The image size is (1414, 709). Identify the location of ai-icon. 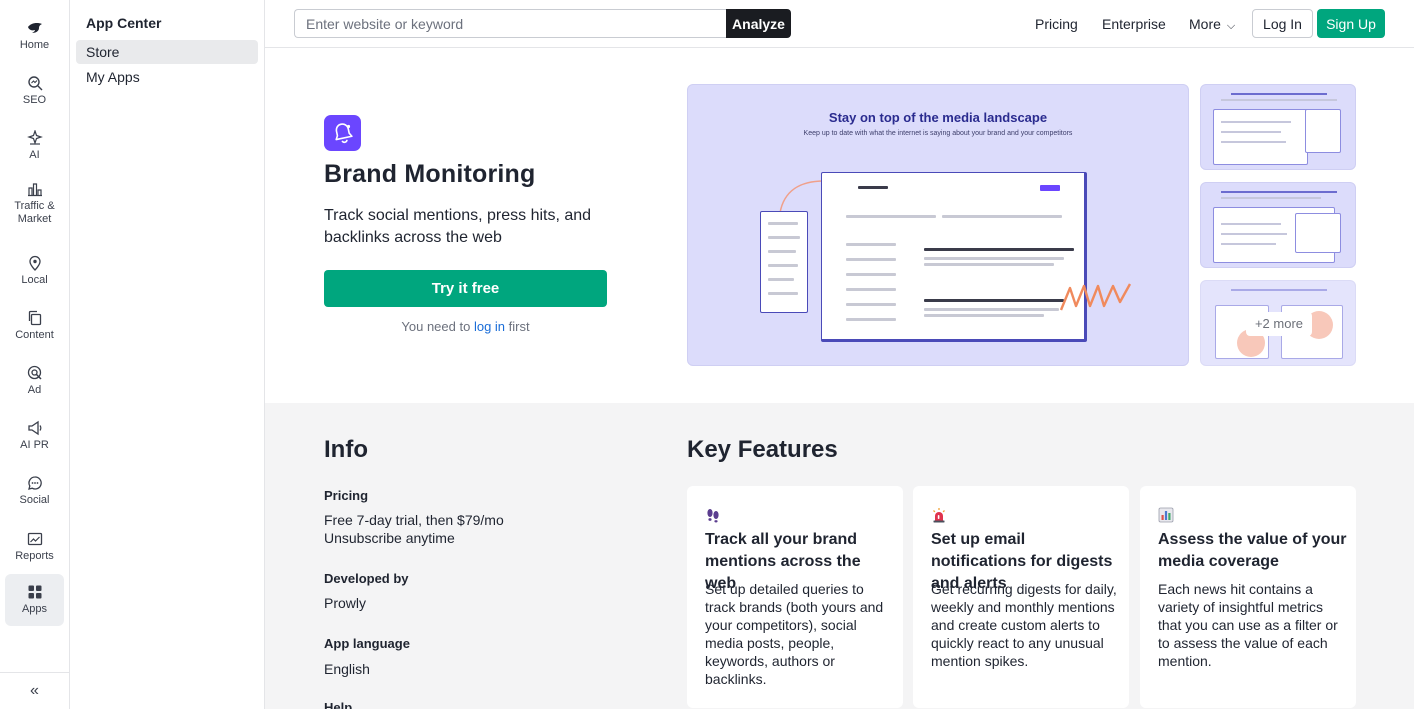
(34, 137).